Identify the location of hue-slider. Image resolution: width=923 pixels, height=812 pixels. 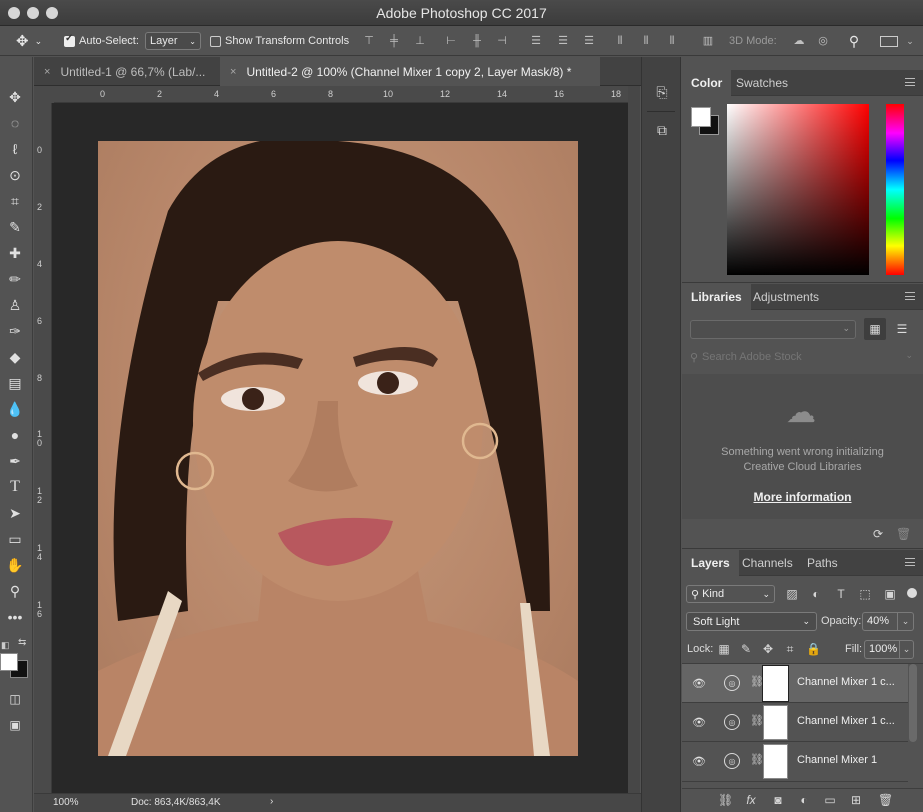
(895, 189).